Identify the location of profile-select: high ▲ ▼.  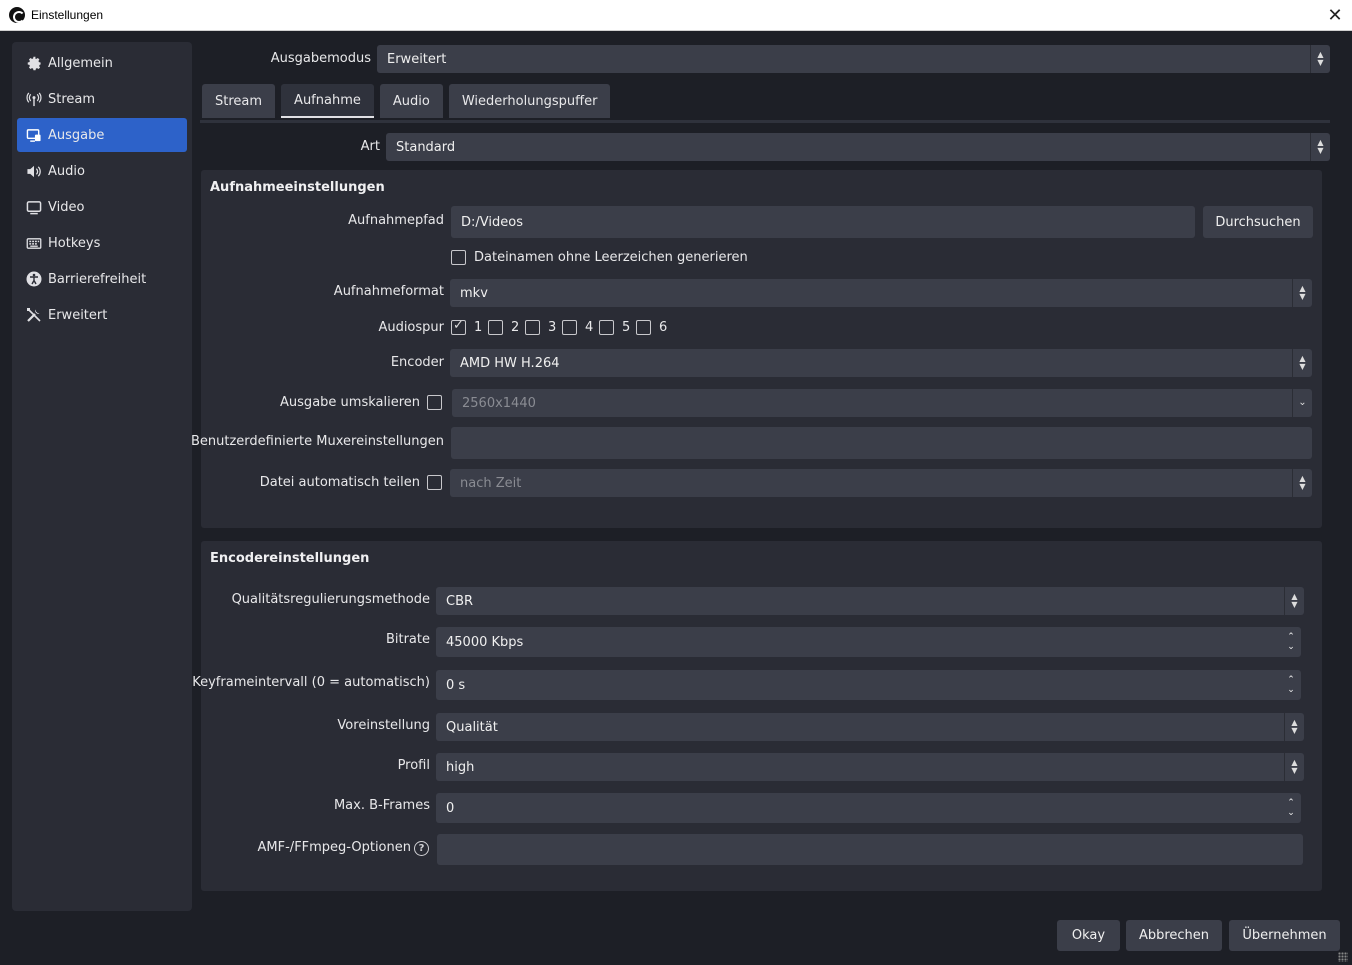
(870, 767).